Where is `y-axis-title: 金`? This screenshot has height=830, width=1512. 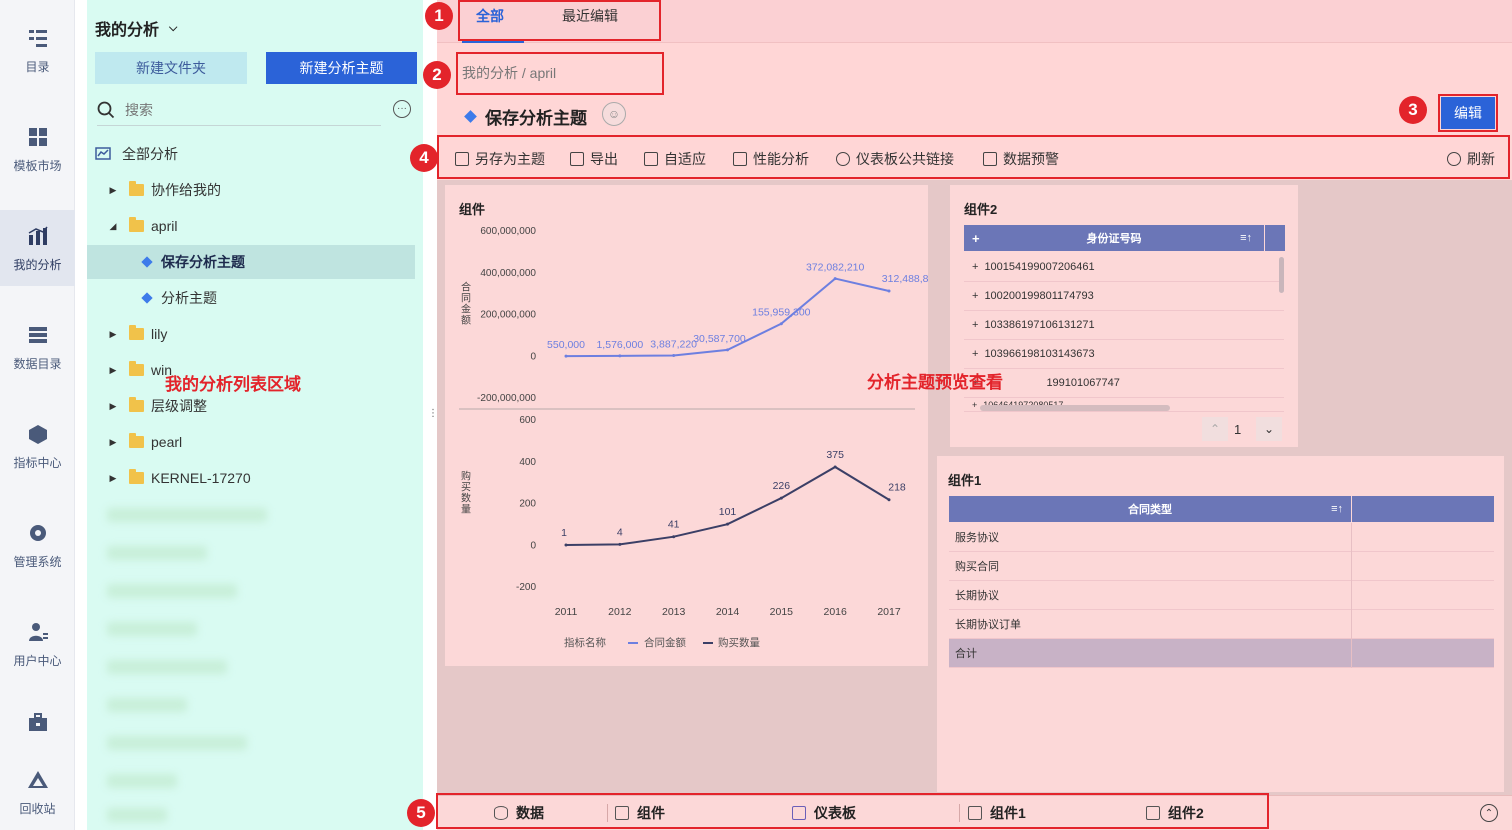
y-axis-title: 金 is located at coordinates (466, 309).